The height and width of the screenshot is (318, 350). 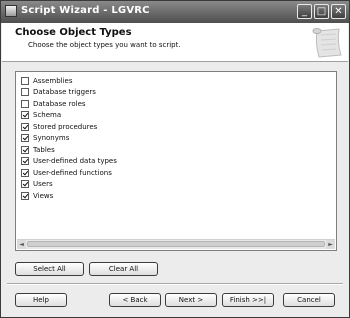 What do you see at coordinates (191, 300) in the screenshot?
I see `next-button: Next >` at bounding box center [191, 300].